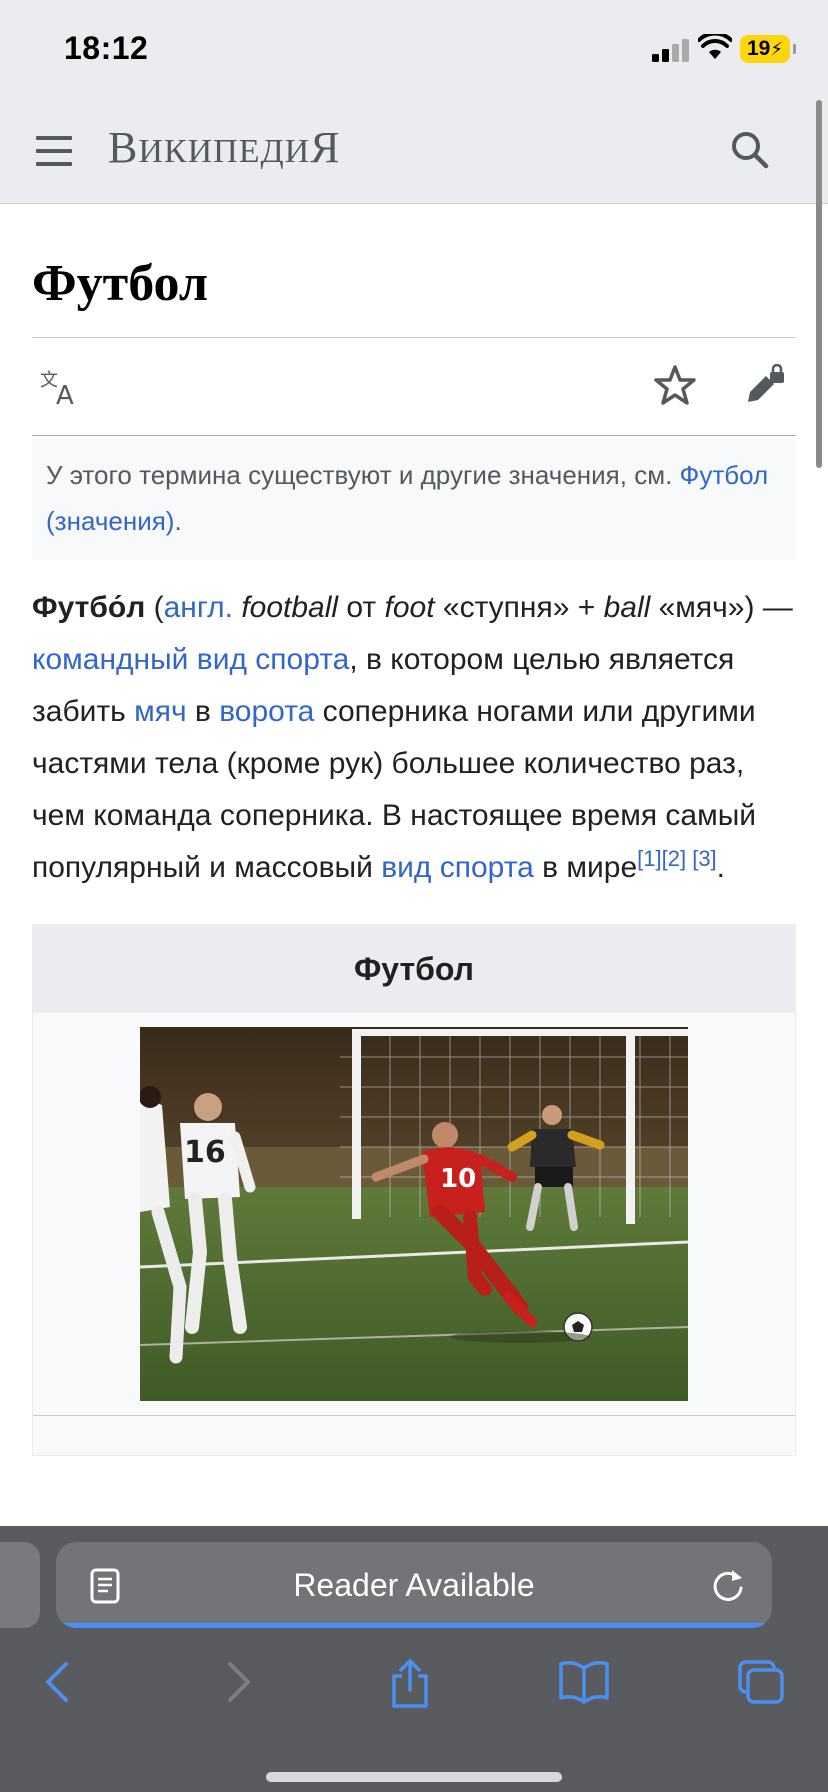  Describe the element at coordinates (106, 48) in the screenshot. I see `status-time: 18:12` at that location.